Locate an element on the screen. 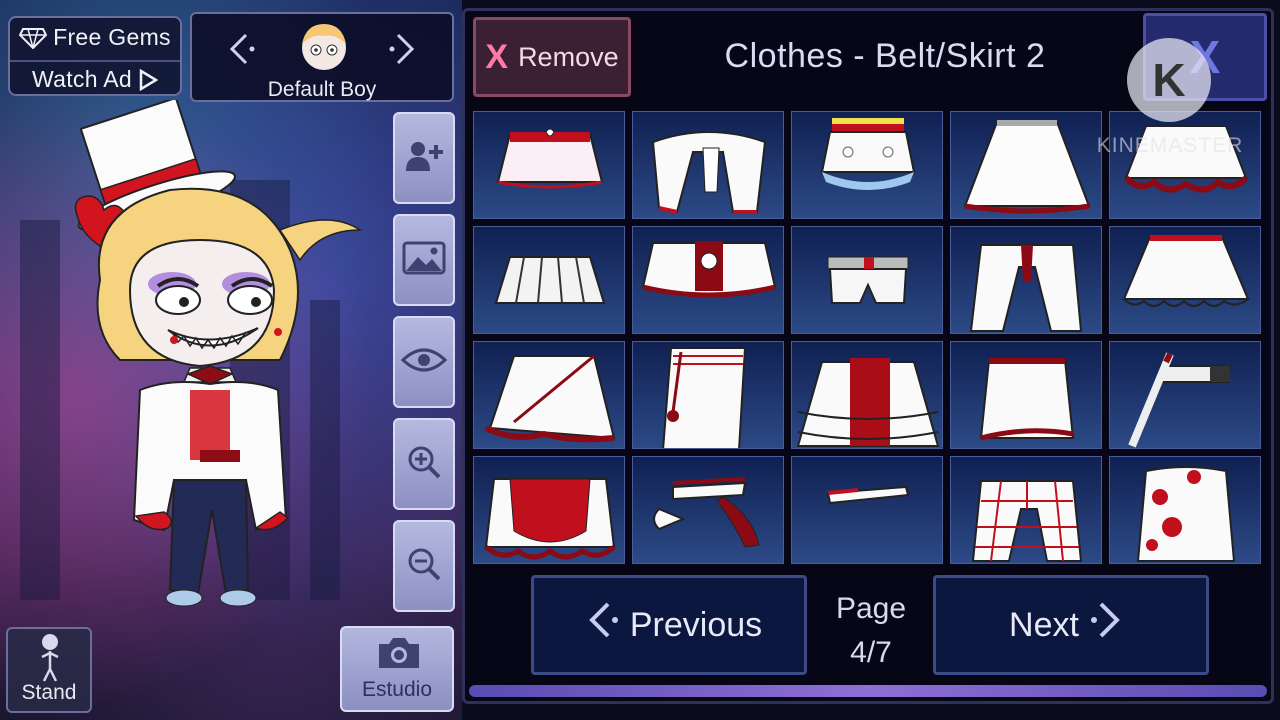 This screenshot has height=720, width=1280. previous-page-button: Previous is located at coordinates (669, 625).